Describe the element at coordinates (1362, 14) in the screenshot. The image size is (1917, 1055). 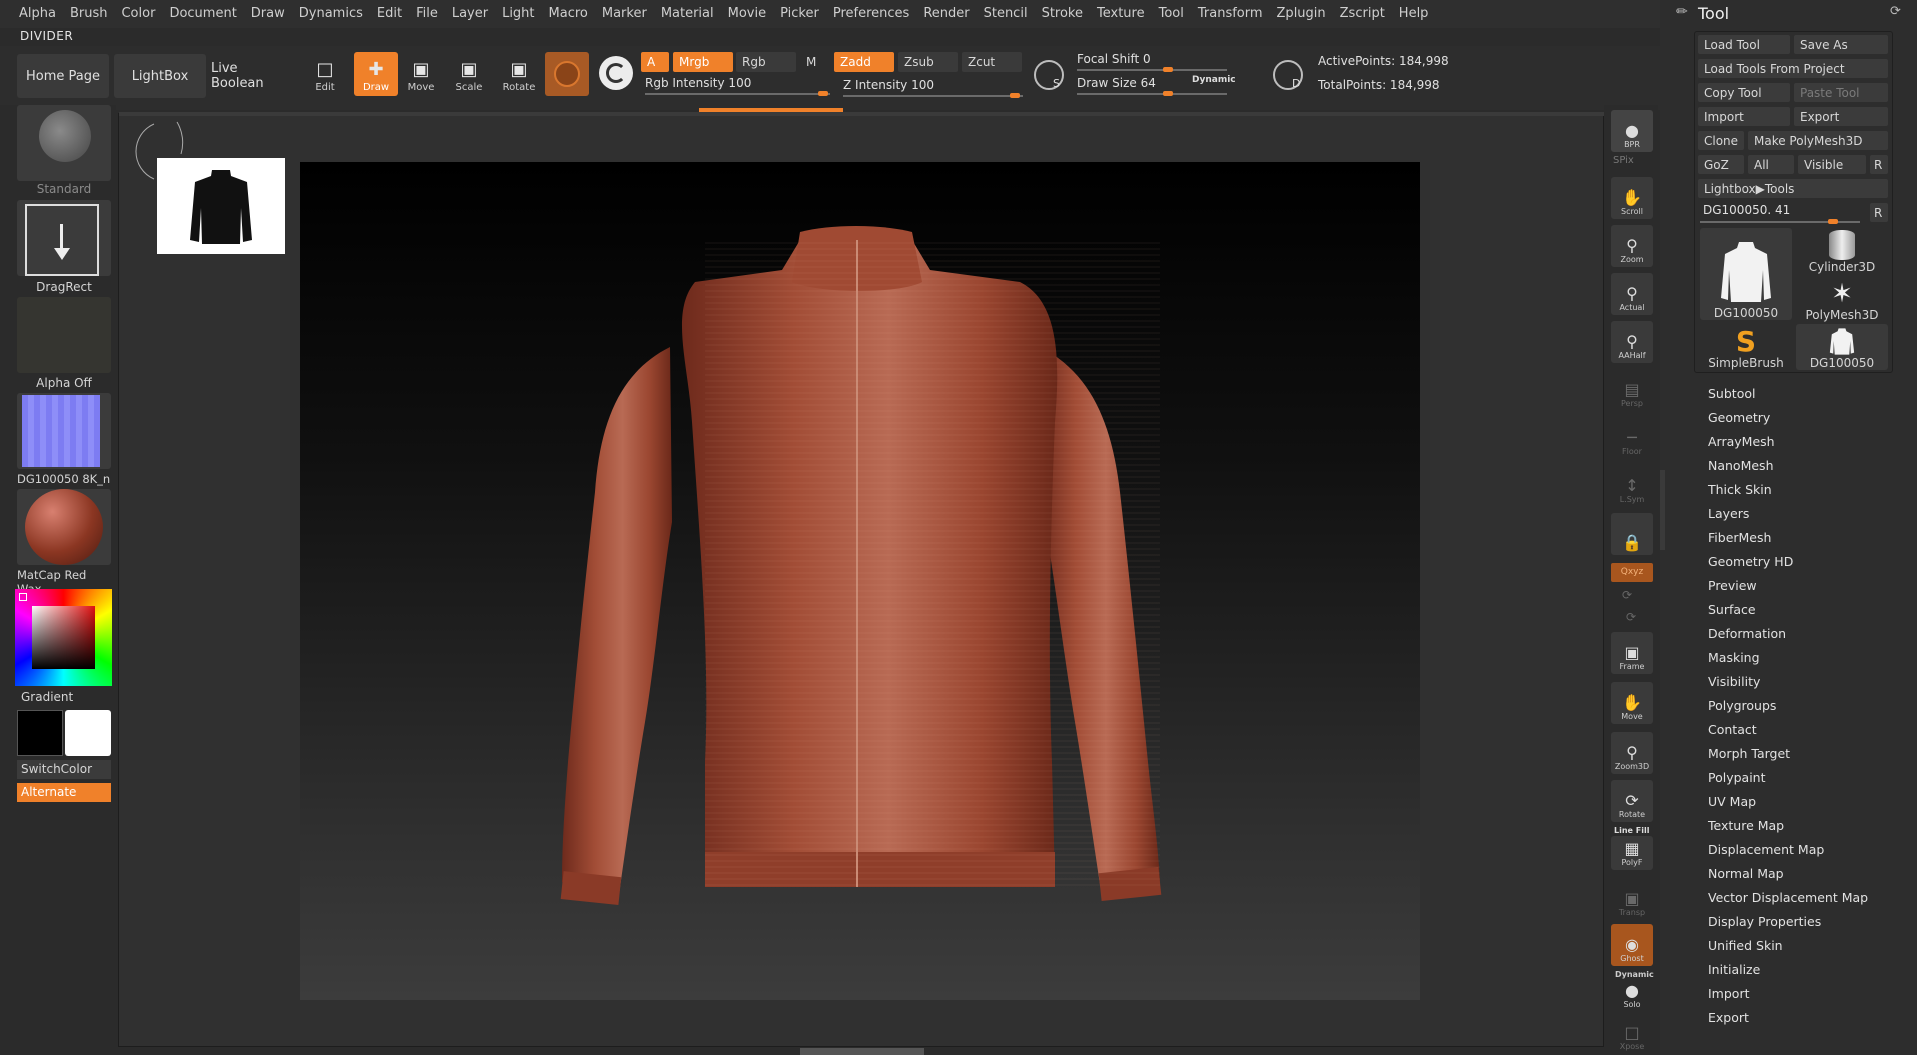
I see `menu-zscript: Zscript` at that location.